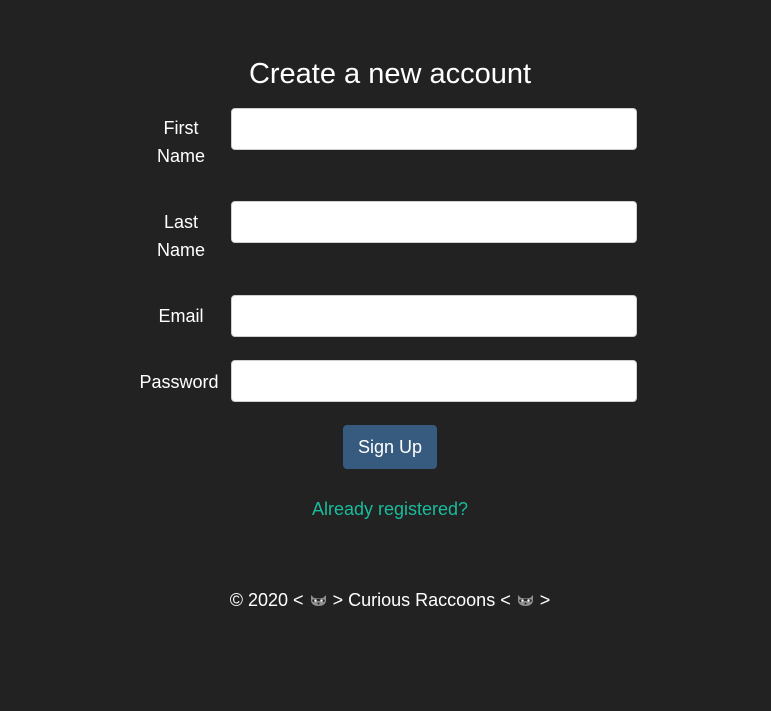 The height and width of the screenshot is (711, 771). Describe the element at coordinates (181, 222) in the screenshot. I see `last-name-label-line1: Last` at that location.